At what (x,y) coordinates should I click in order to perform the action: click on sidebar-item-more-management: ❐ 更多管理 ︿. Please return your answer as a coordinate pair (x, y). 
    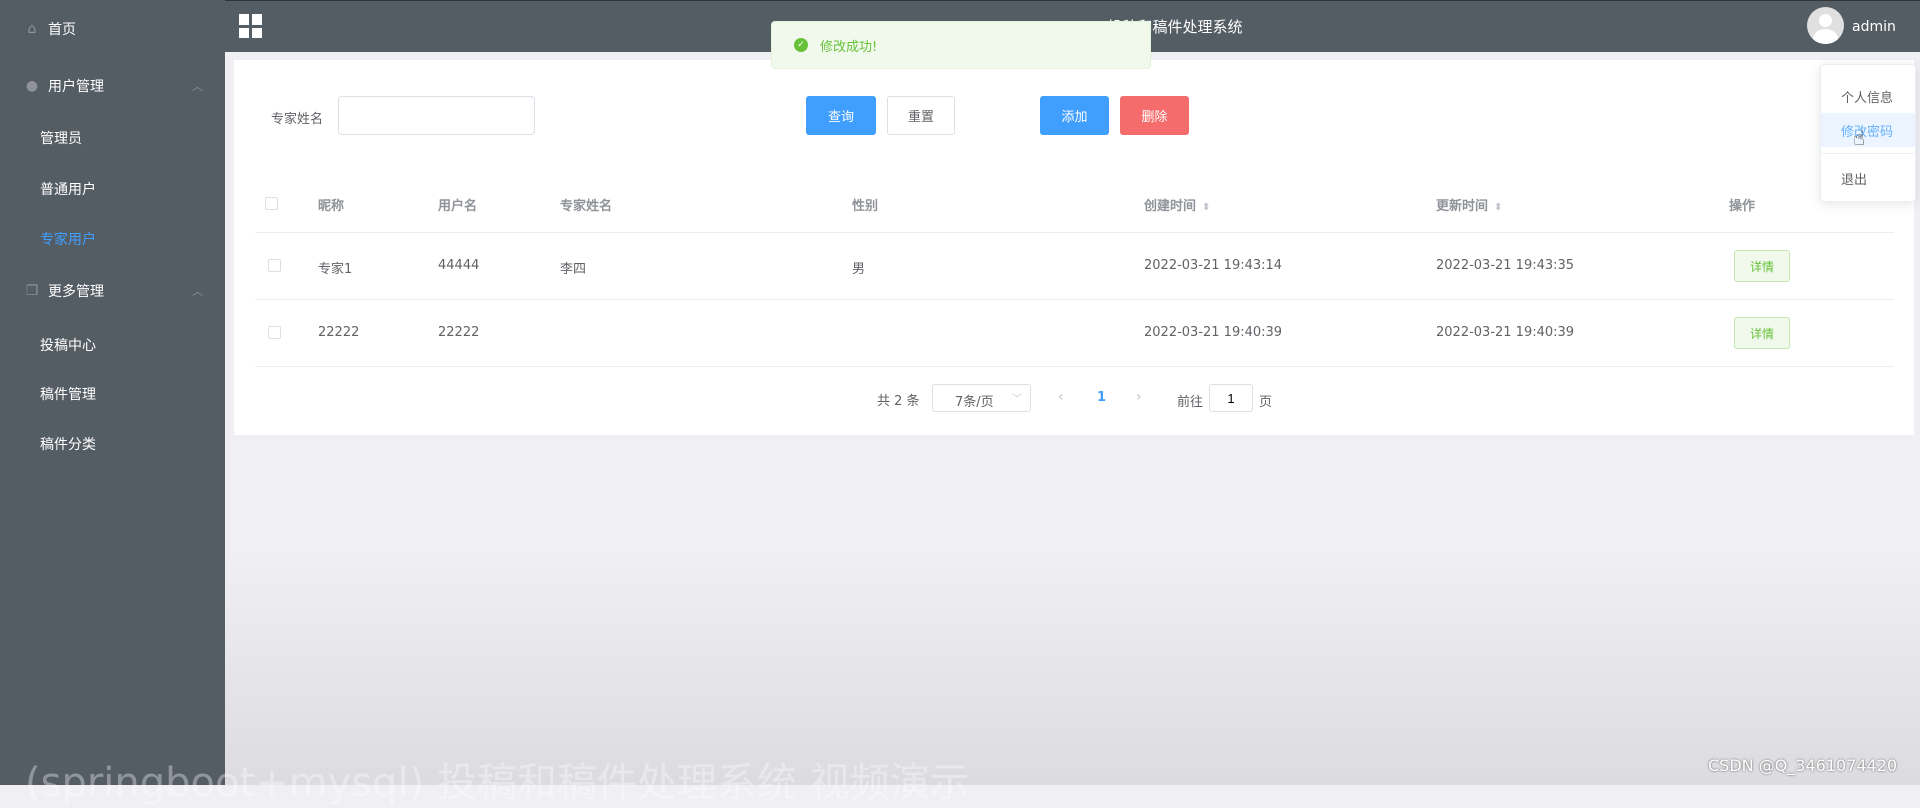
    Looking at the image, I should click on (112, 291).